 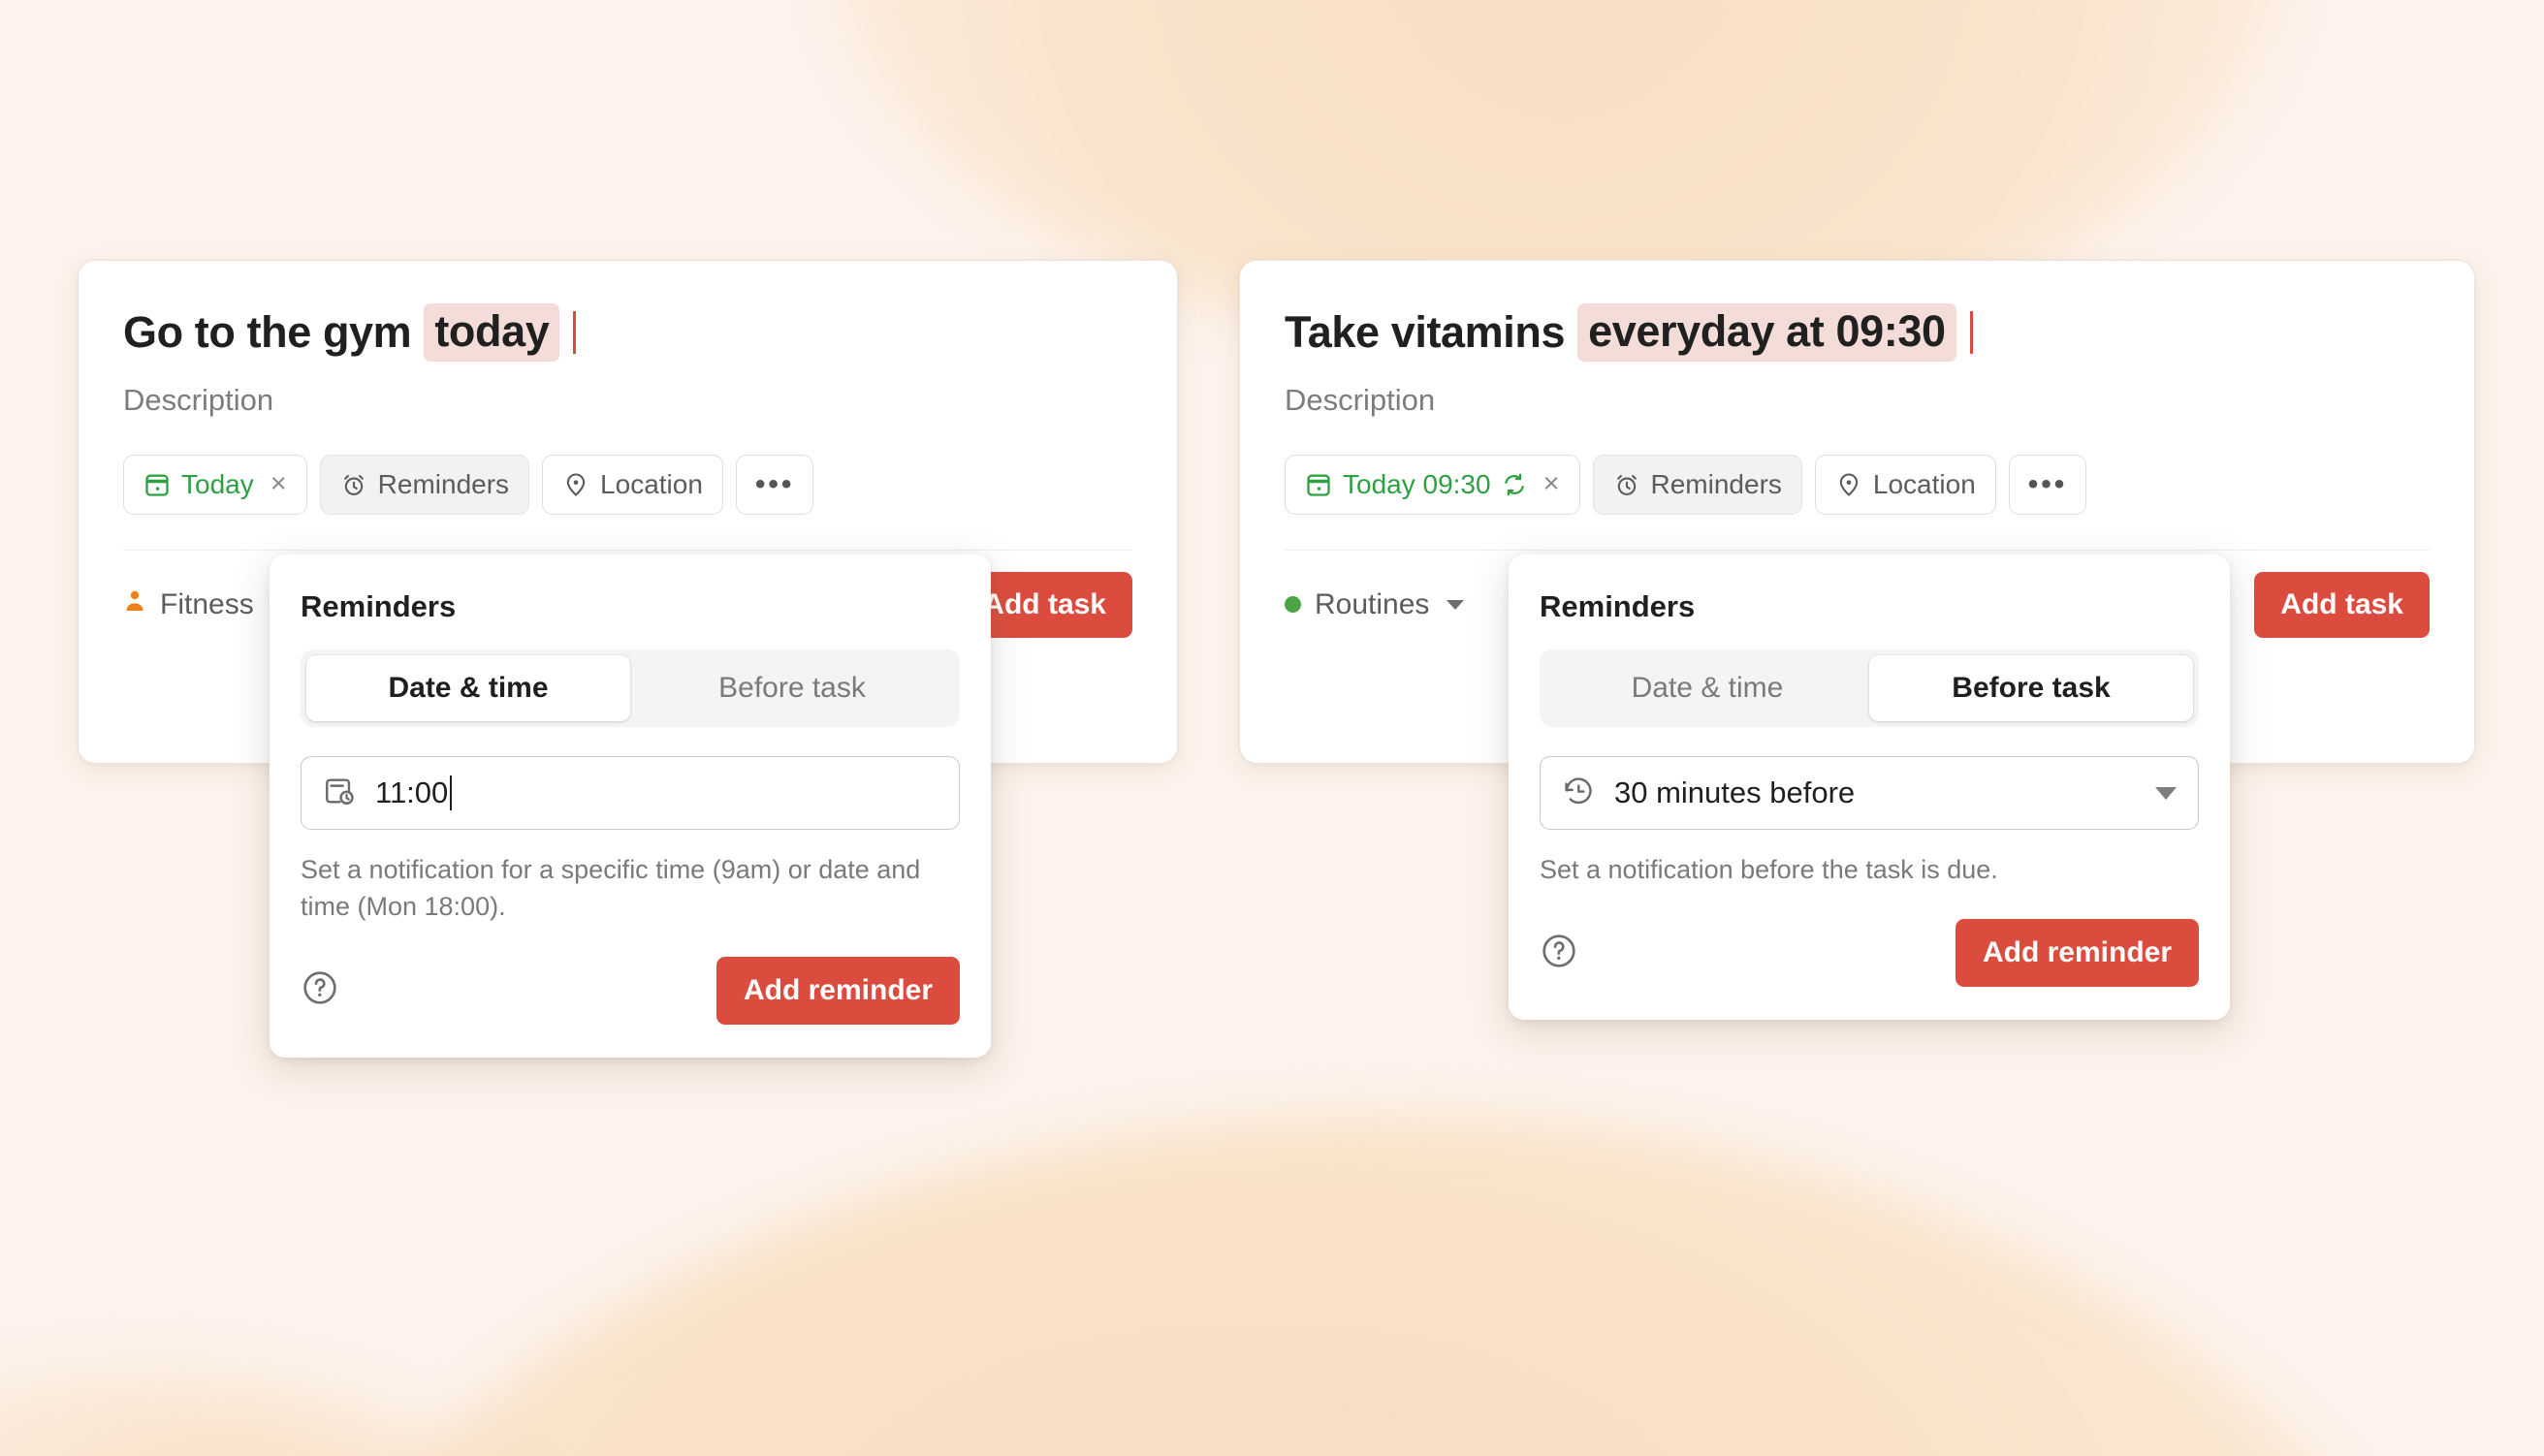 What do you see at coordinates (267, 332) in the screenshot?
I see `task-title-text: Go to the gym` at bounding box center [267, 332].